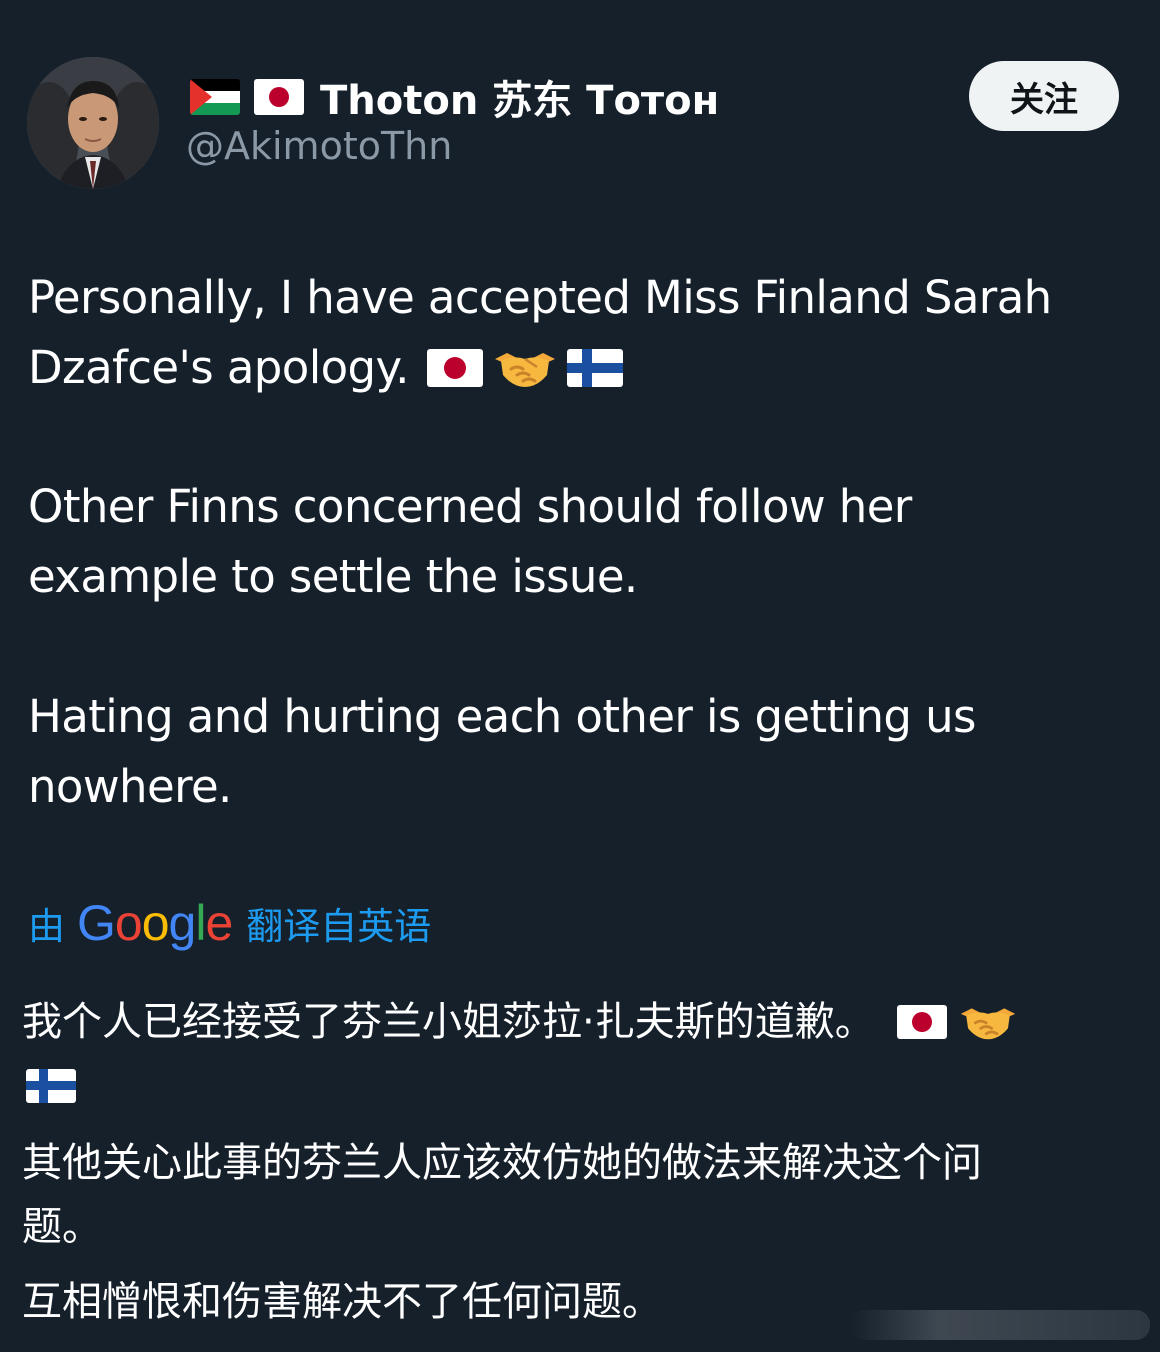 The width and height of the screenshot is (1160, 1352). I want to click on translated-line: 题。, so click(62, 1227).